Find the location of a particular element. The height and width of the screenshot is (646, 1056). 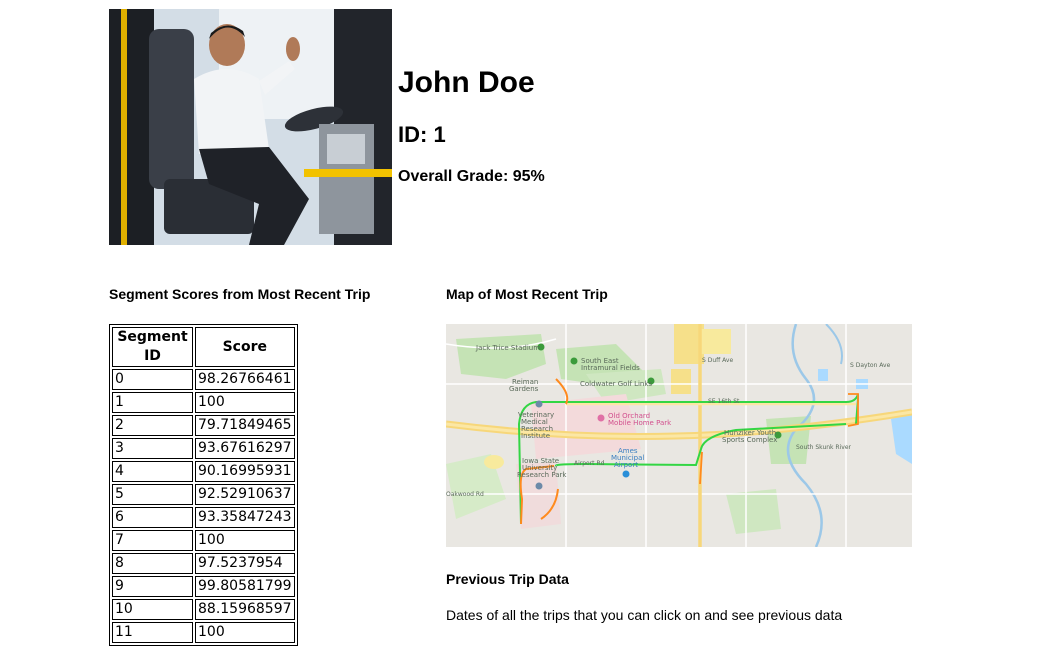

segment-id-cell: 0 is located at coordinates (152, 379).